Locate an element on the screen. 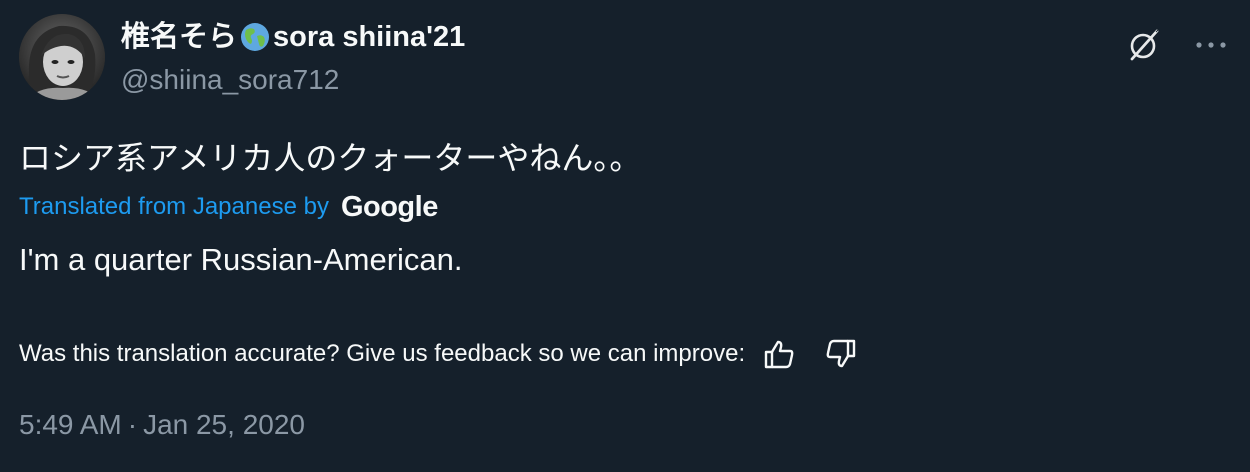  google-logo: Google is located at coordinates (389, 207).